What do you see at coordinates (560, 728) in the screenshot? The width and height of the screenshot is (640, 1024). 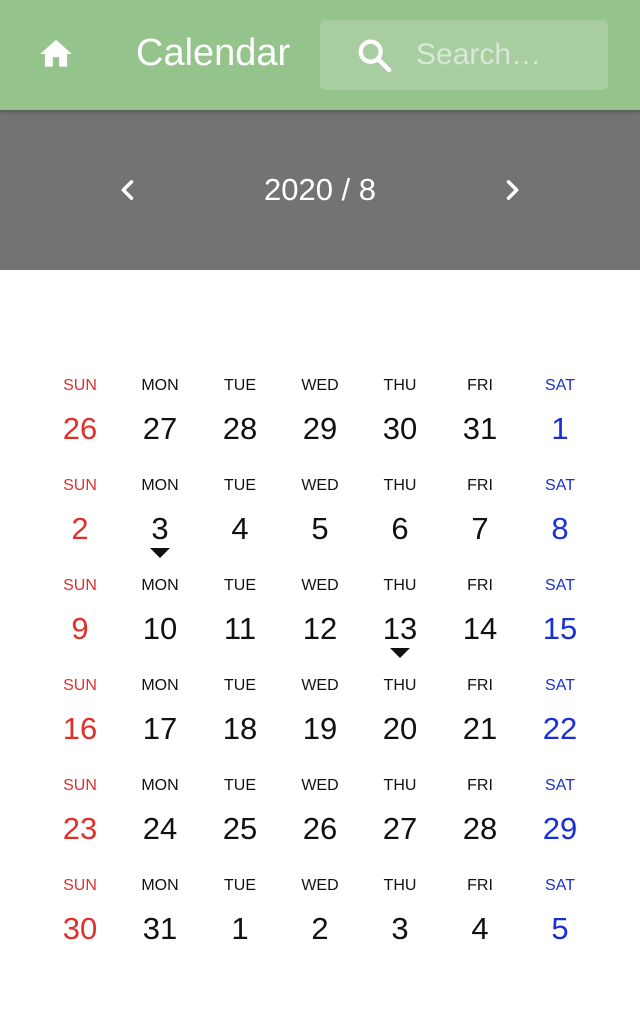 I see `day-number: 22` at bounding box center [560, 728].